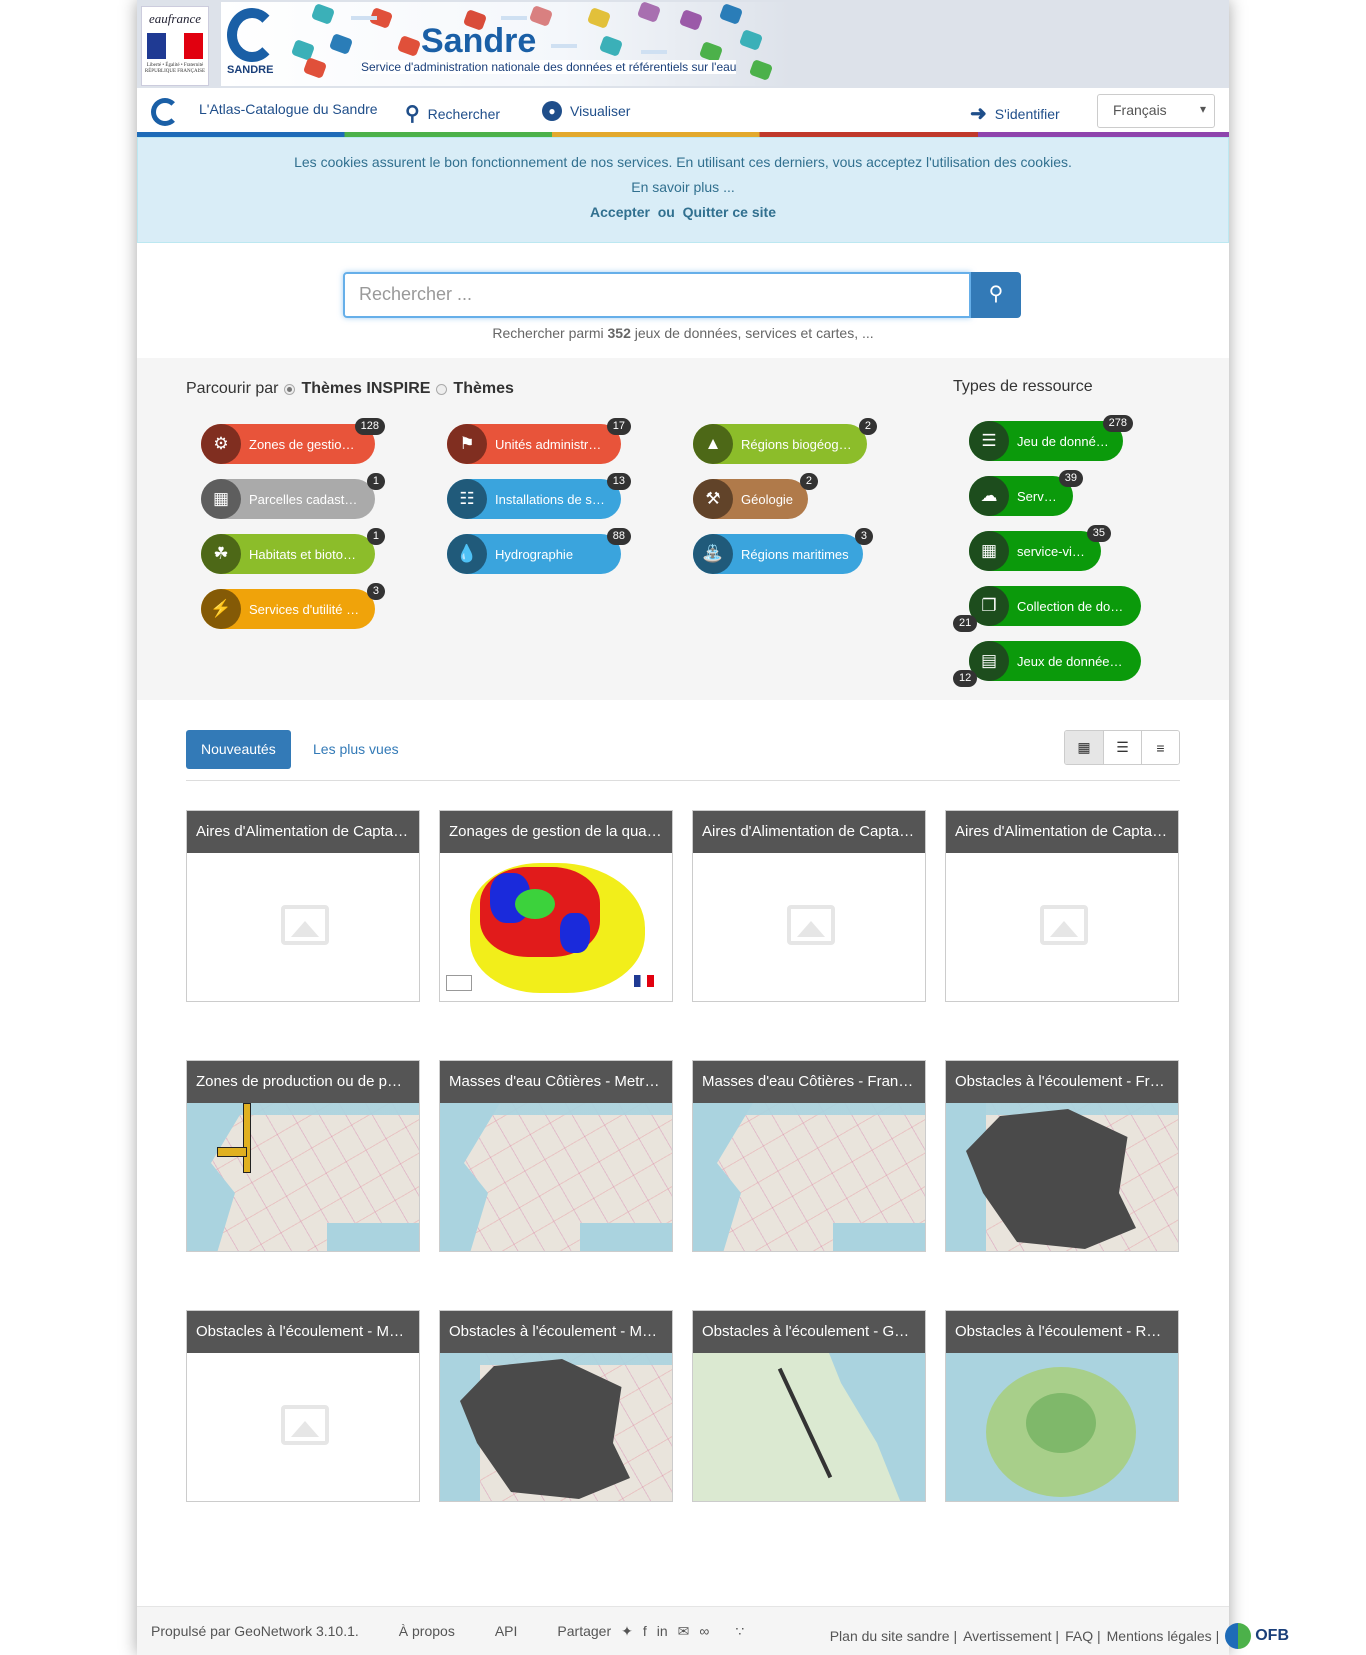  Describe the element at coordinates (618, 536) in the screenshot. I see `topic-count: 88` at that location.